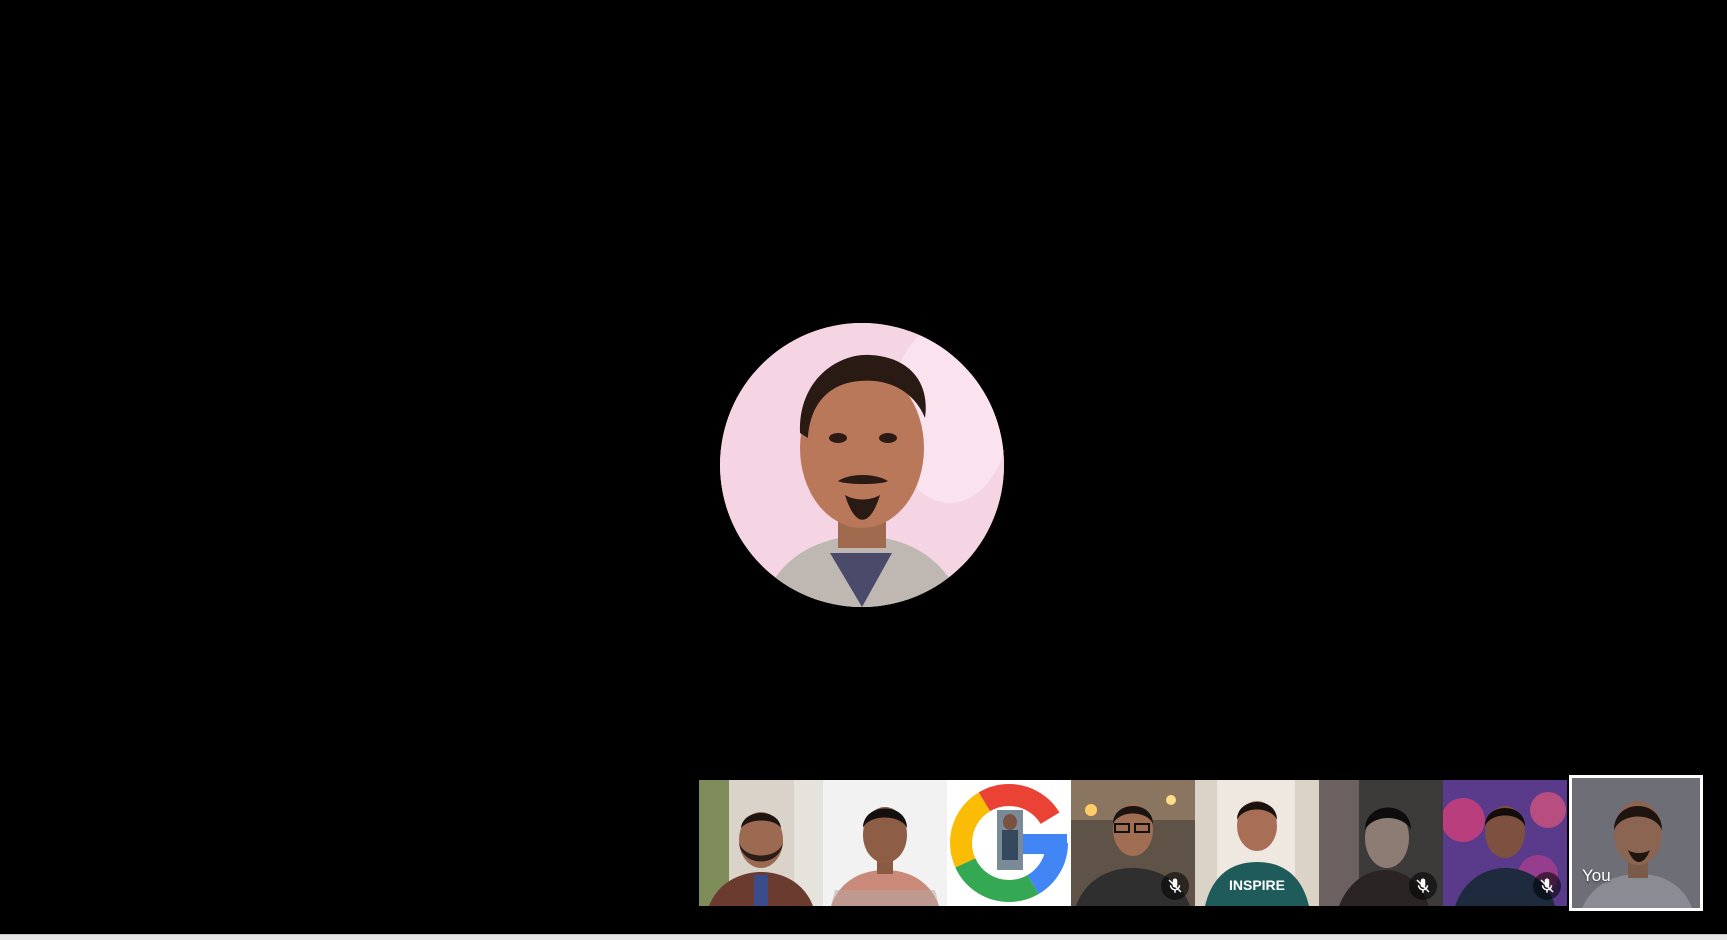 Image resolution: width=1727 pixels, height=940 pixels. I want to click on google-logo-avatar-icon, so click(1009, 843).